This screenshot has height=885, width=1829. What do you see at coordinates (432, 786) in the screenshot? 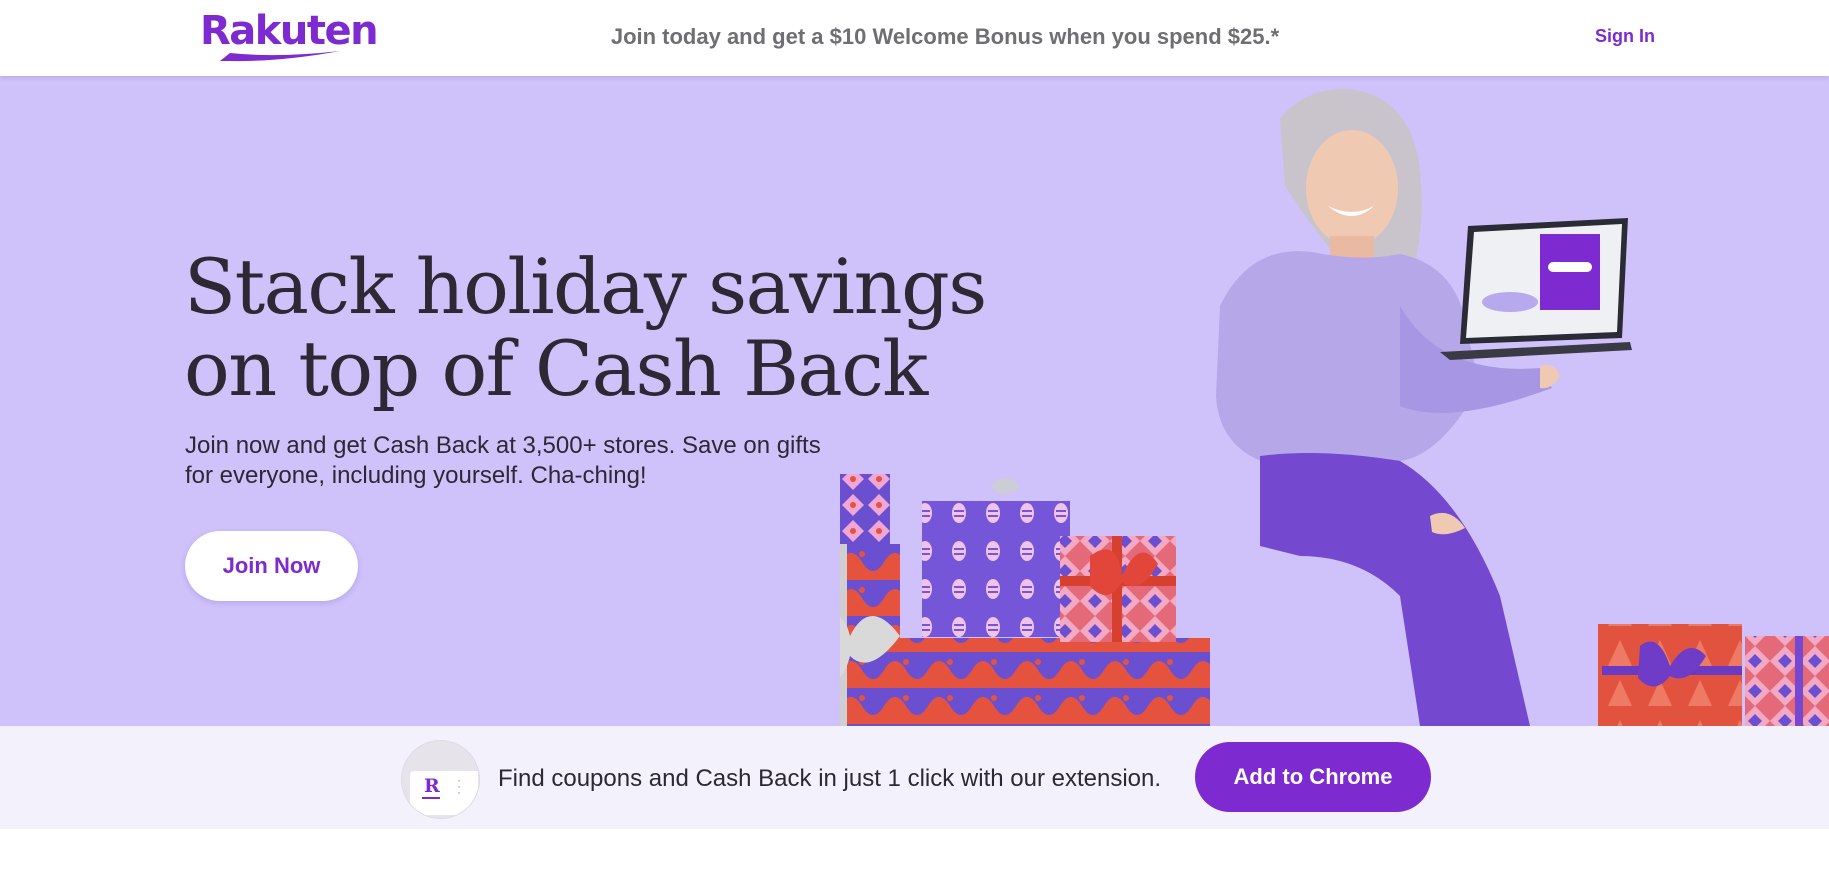
I see `rakuten-r-icon: R` at bounding box center [432, 786].